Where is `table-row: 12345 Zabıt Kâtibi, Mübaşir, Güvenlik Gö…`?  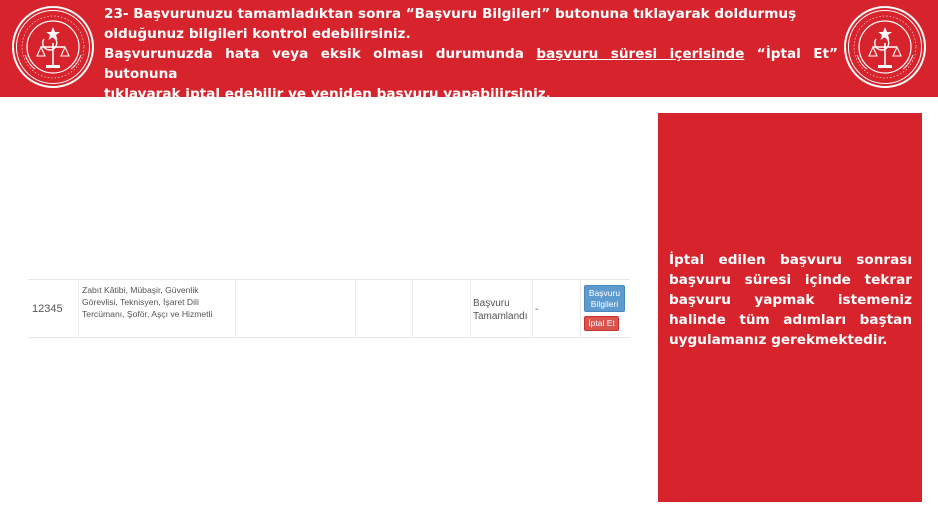
table-row: 12345 Zabıt Kâtibi, Mübaşir, Güvenlik Gö… is located at coordinates (329, 308).